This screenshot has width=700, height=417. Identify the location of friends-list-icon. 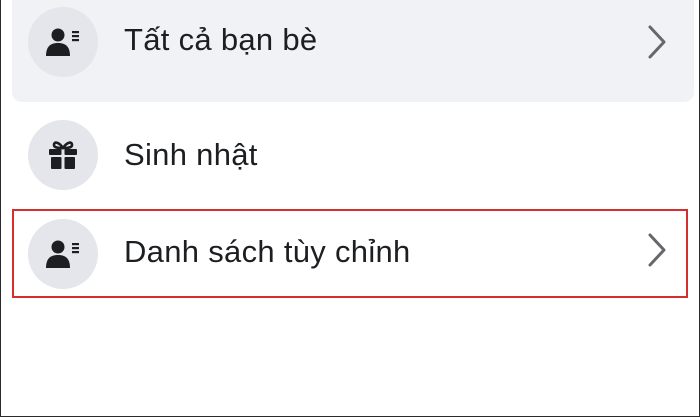
(63, 42).